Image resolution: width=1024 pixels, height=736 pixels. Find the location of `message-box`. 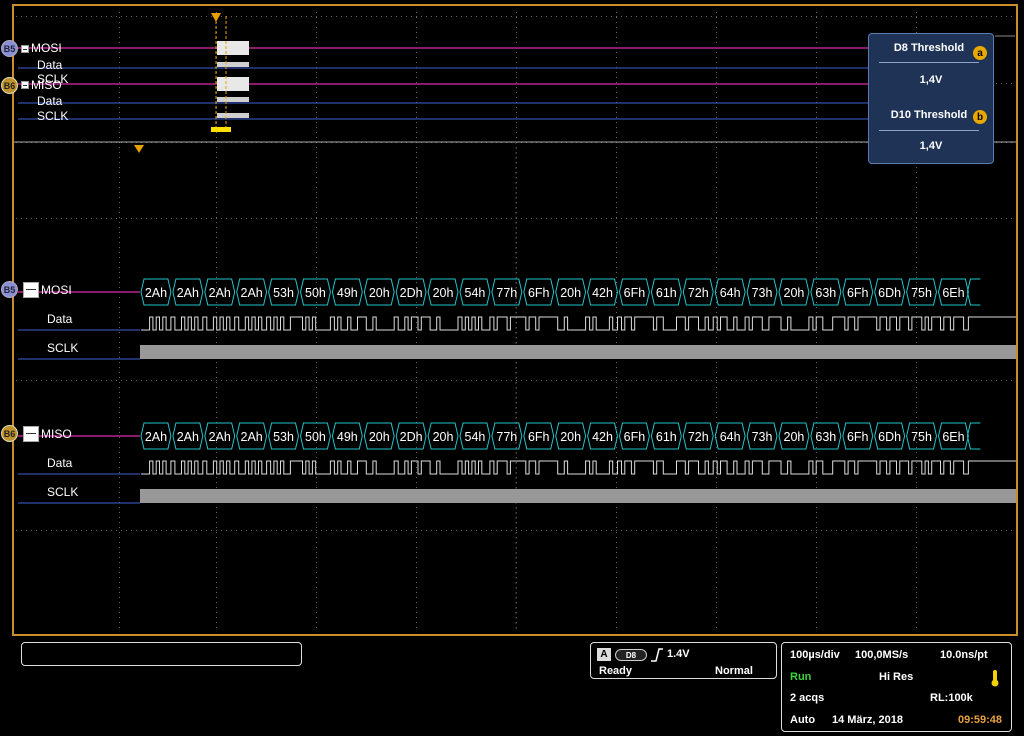

message-box is located at coordinates (161, 654).